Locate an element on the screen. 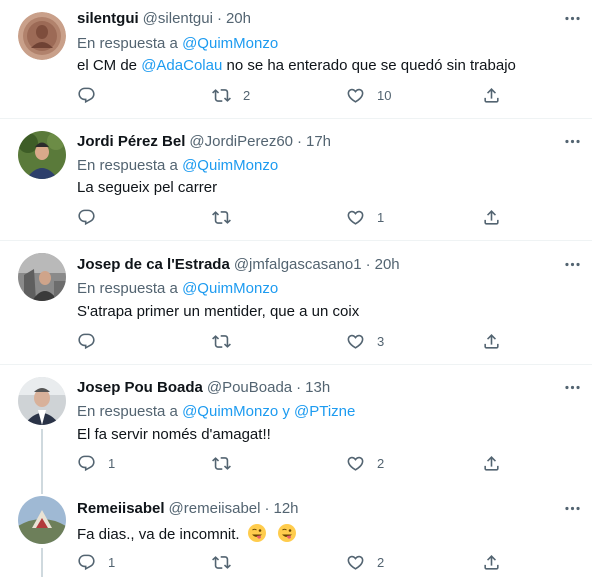  author-handle: @jmfalgascasano1 is located at coordinates (298, 264).